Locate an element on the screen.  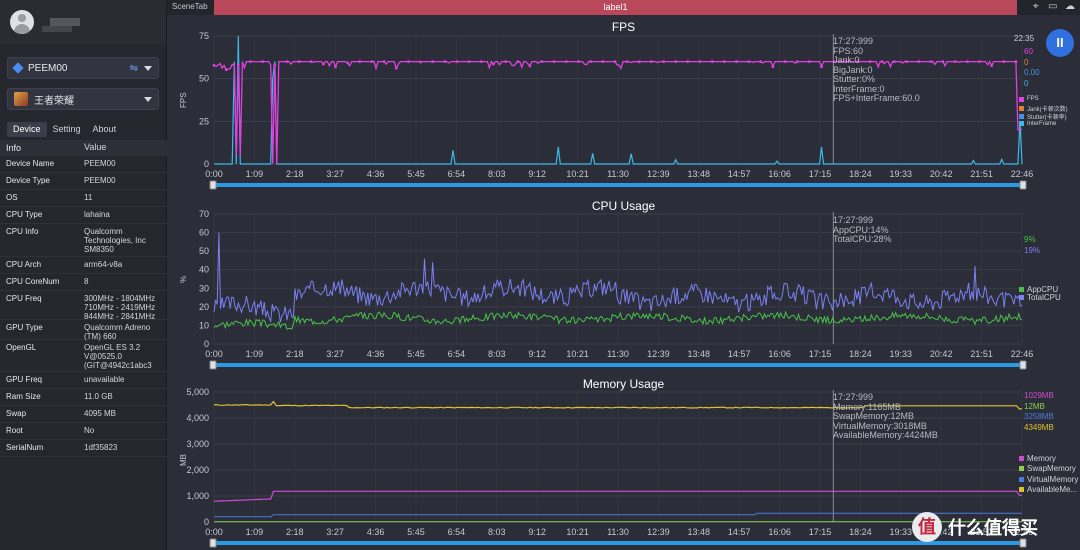
y-tick-label: 3,000 is located at coordinates (197, 444).